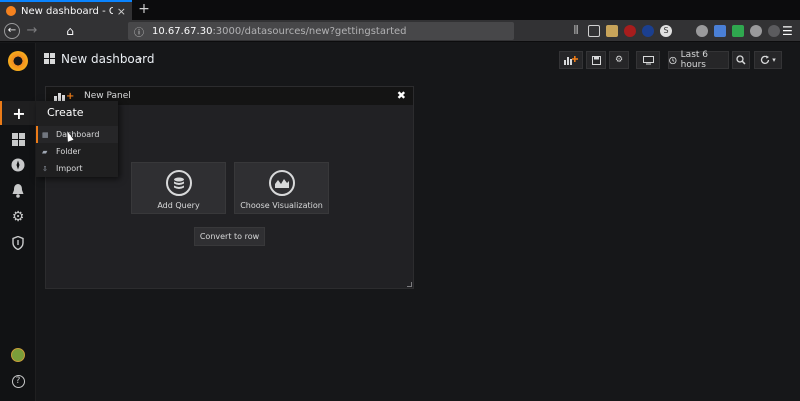 This screenshot has width=800, height=401. Describe the element at coordinates (45, 134) in the screenshot. I see `dashboard-icon: ▦` at that location.